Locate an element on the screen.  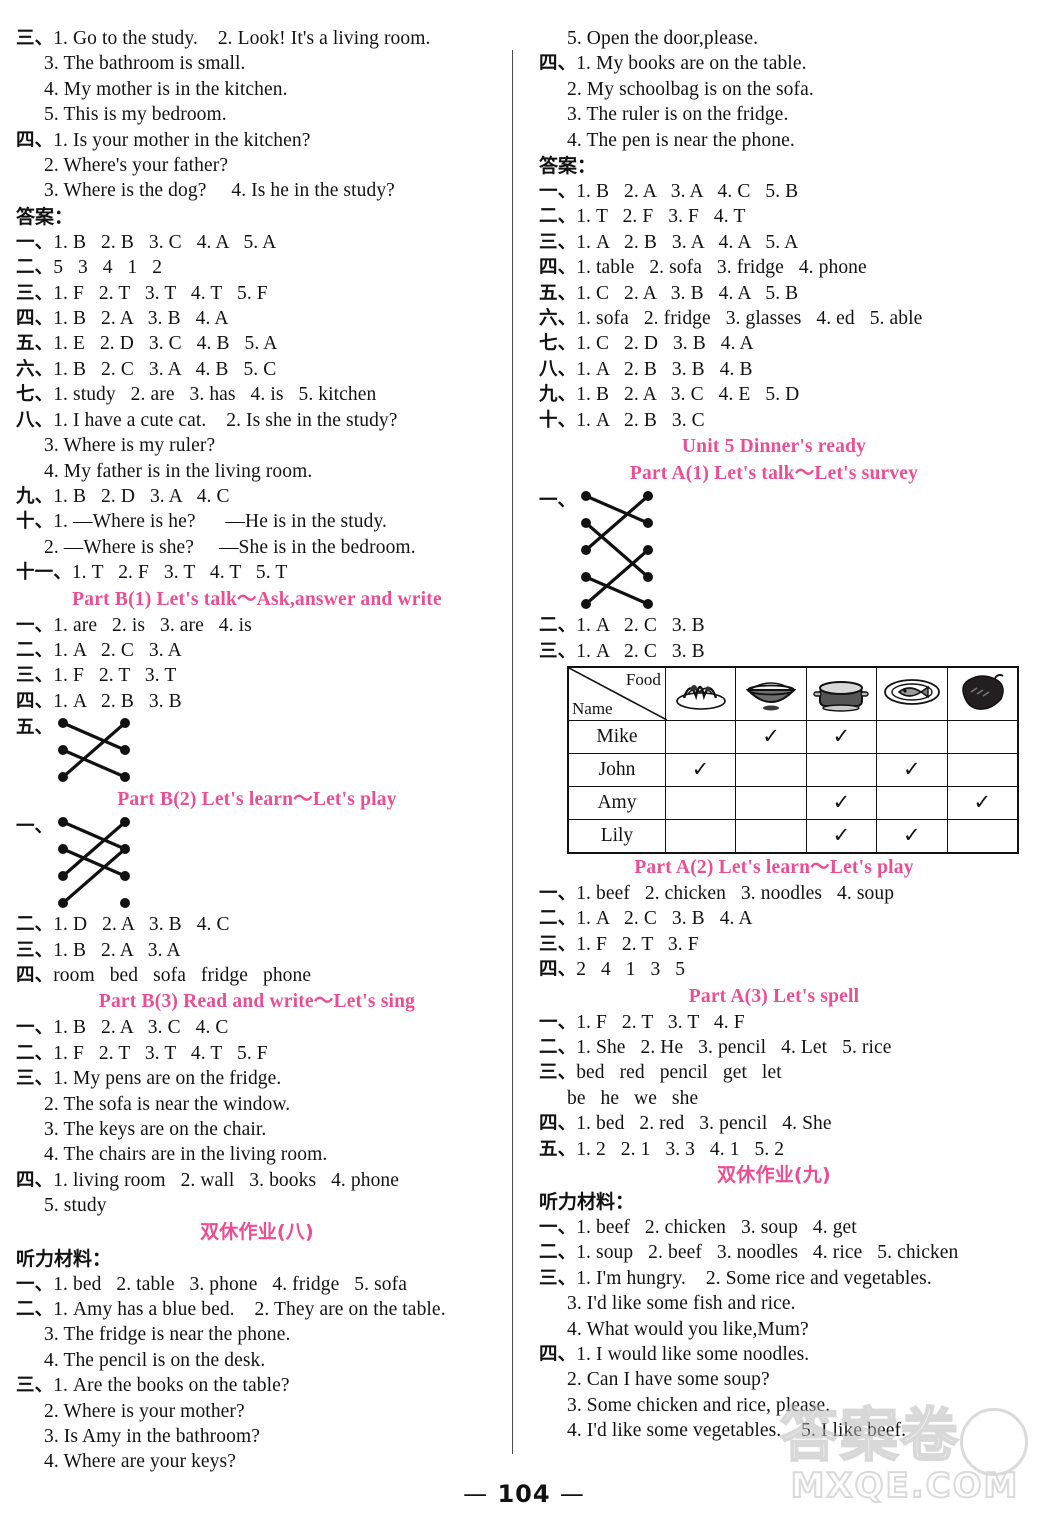
matching-lines-svg is located at coordinates (94, 750).